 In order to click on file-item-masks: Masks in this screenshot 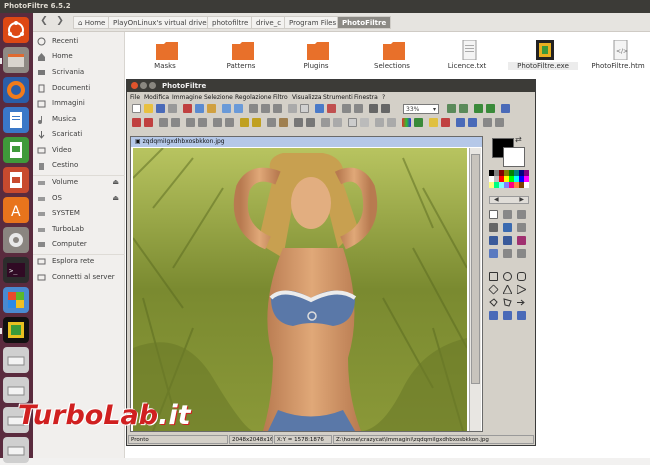, I will do `click(165, 58)`.